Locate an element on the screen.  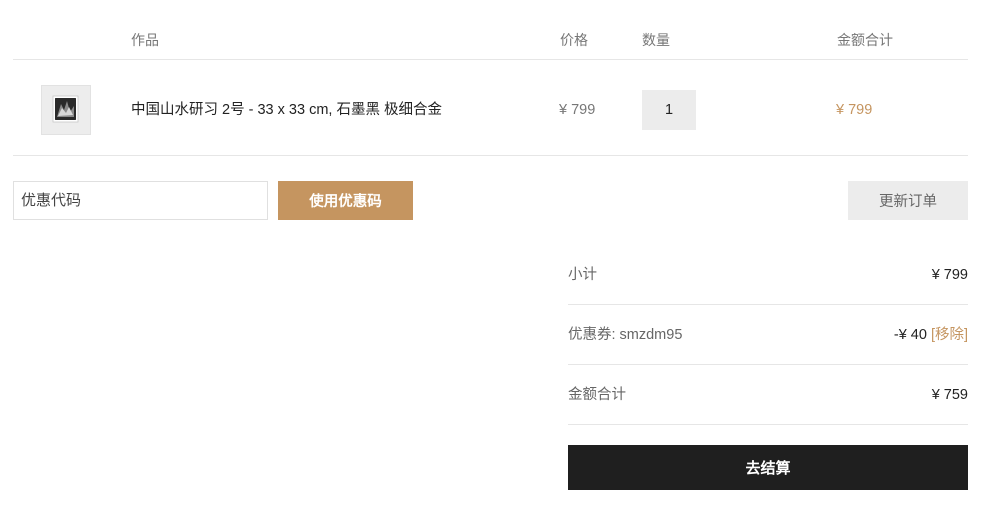
coupon-row: 优惠券: smzdm95 -¥ 40 [移除] is located at coordinates (768, 335).